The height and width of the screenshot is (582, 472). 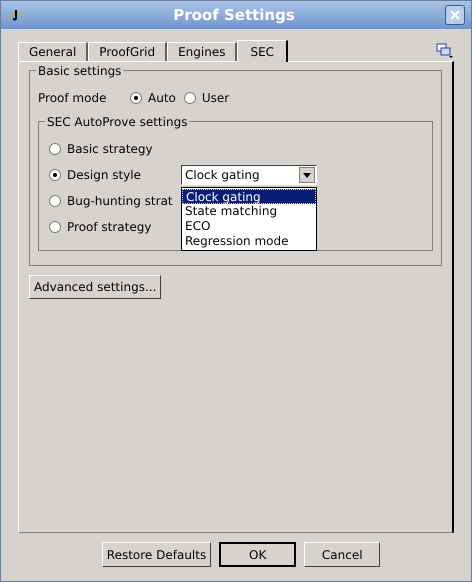 I want to click on tab: ProofGrid, so click(x=128, y=51).